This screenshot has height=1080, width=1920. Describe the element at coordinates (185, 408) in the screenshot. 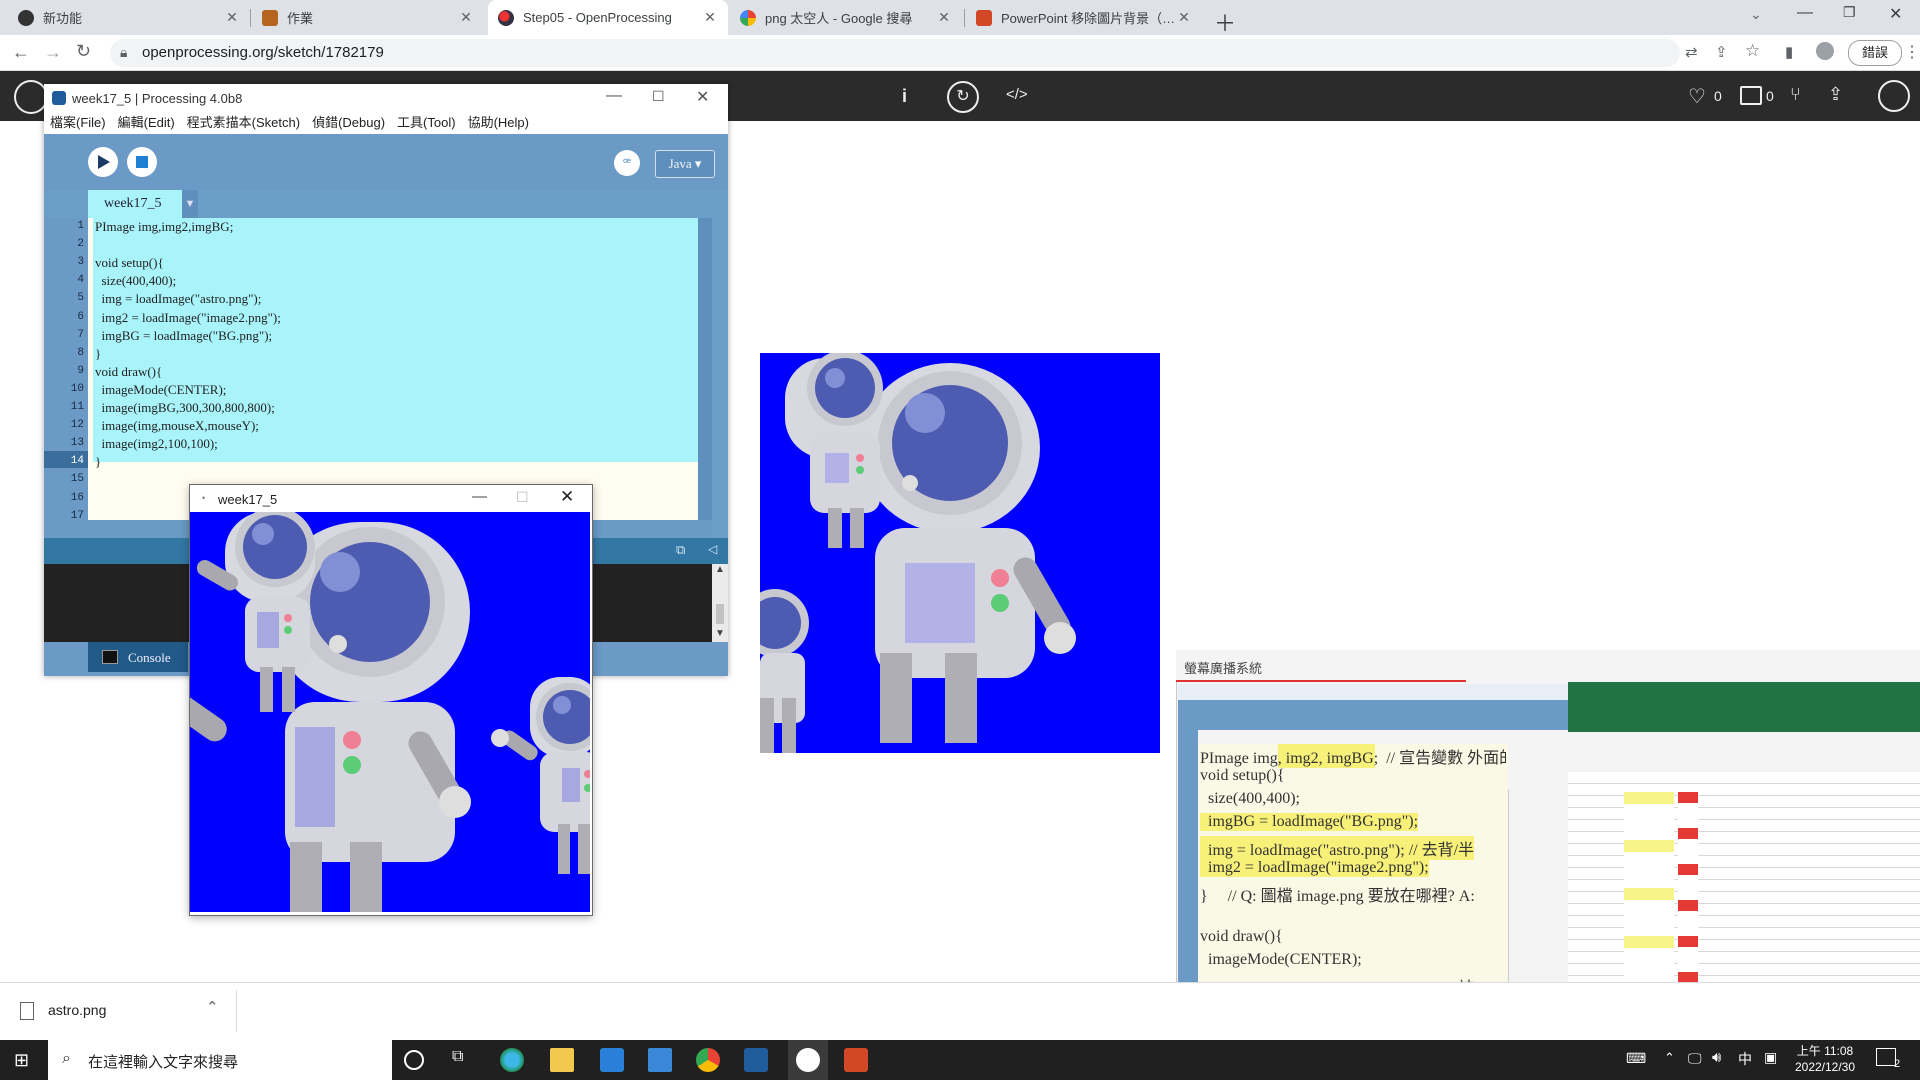

I see `code-line: image(imgBG,300,300,800,800);` at that location.